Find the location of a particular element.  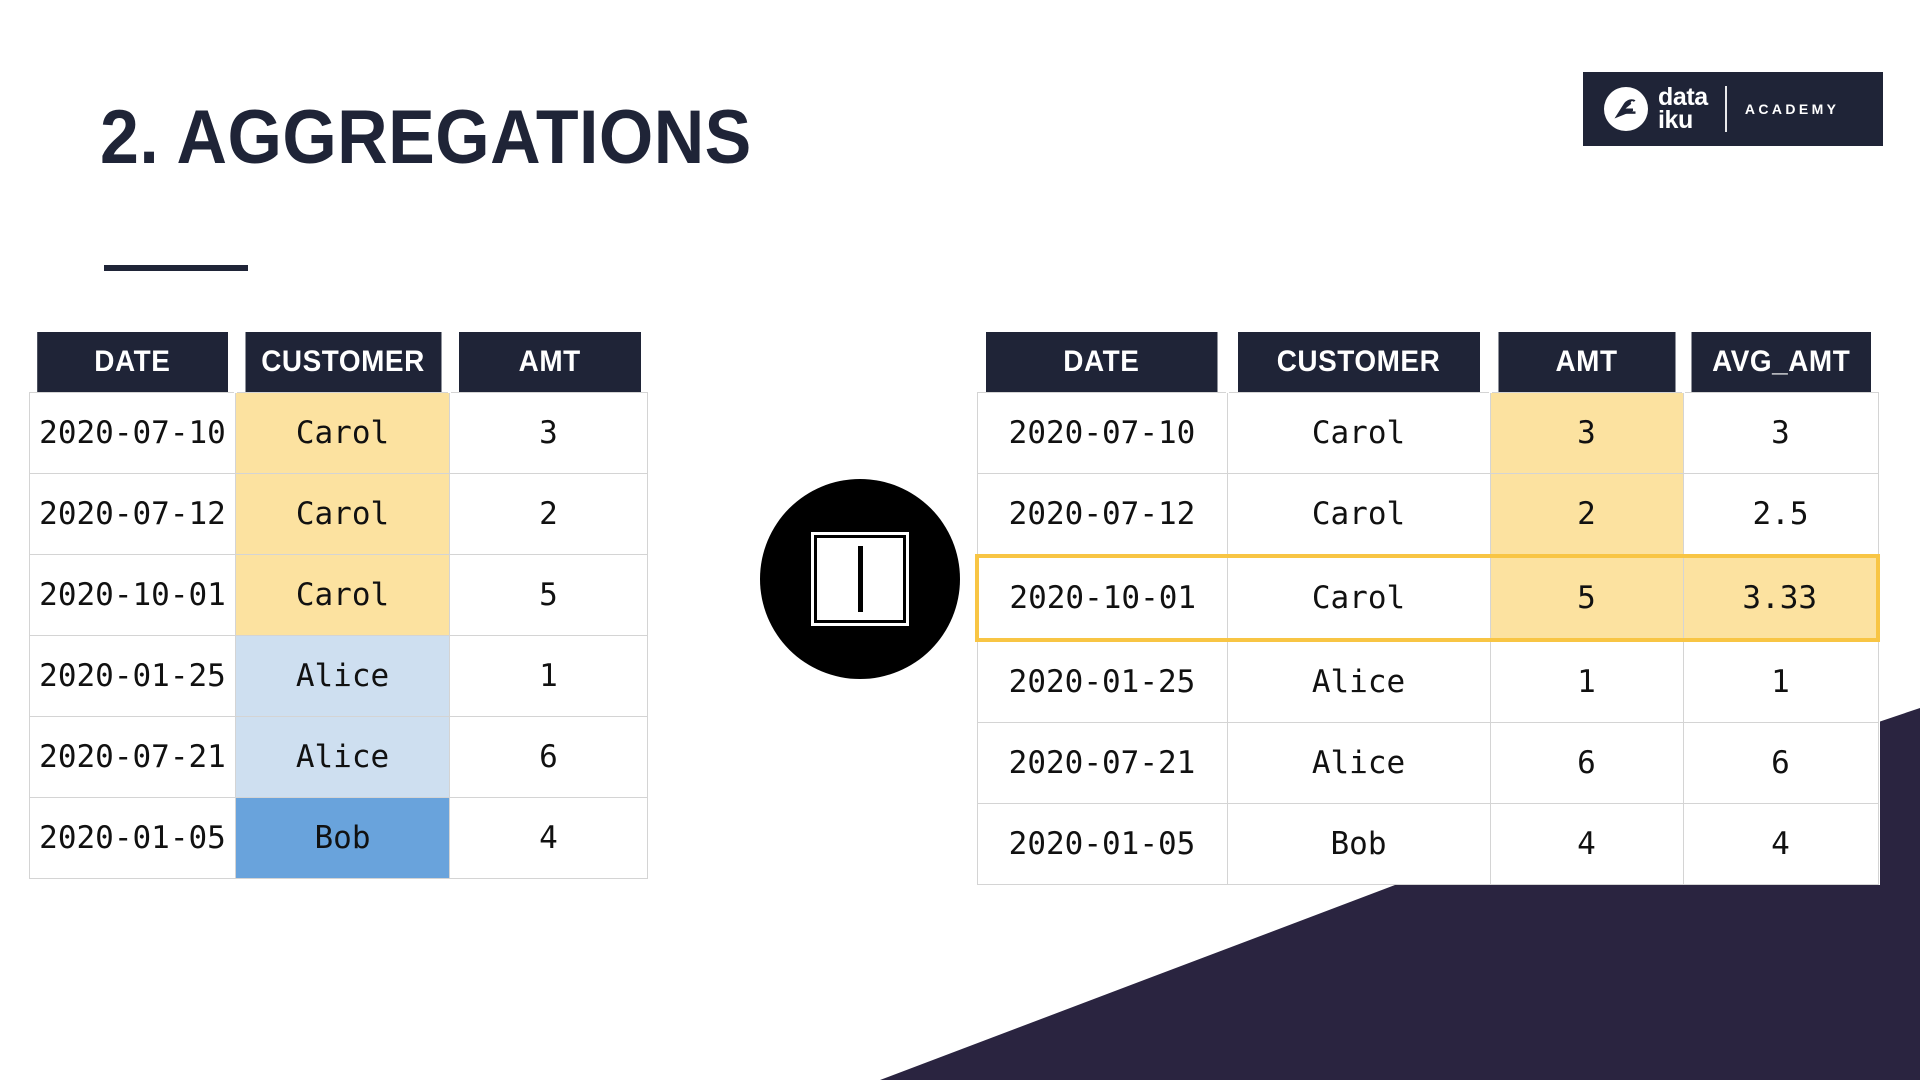

table-row: 2020-07-12 Carol 2 2.5 is located at coordinates (1427, 515).